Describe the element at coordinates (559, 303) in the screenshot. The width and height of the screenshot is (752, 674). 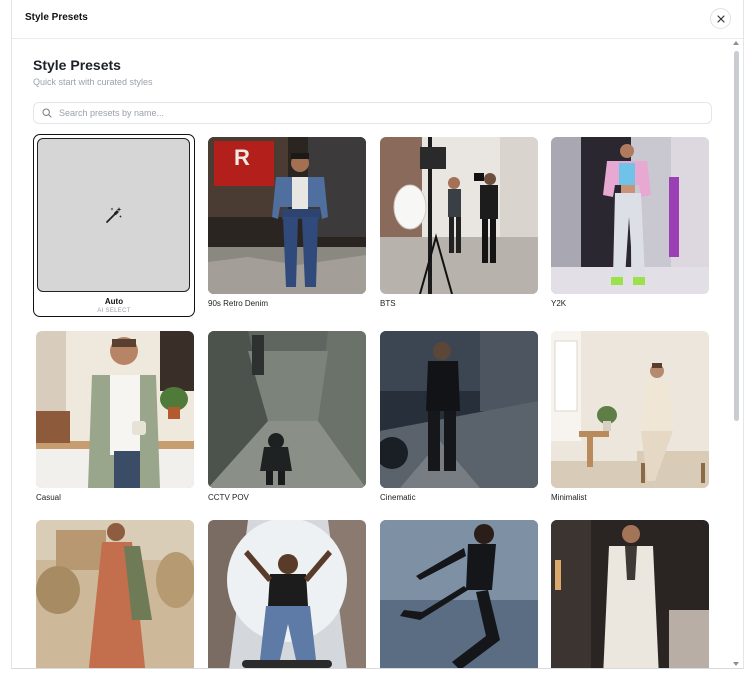
I see `preset-label: Y2K` at that location.